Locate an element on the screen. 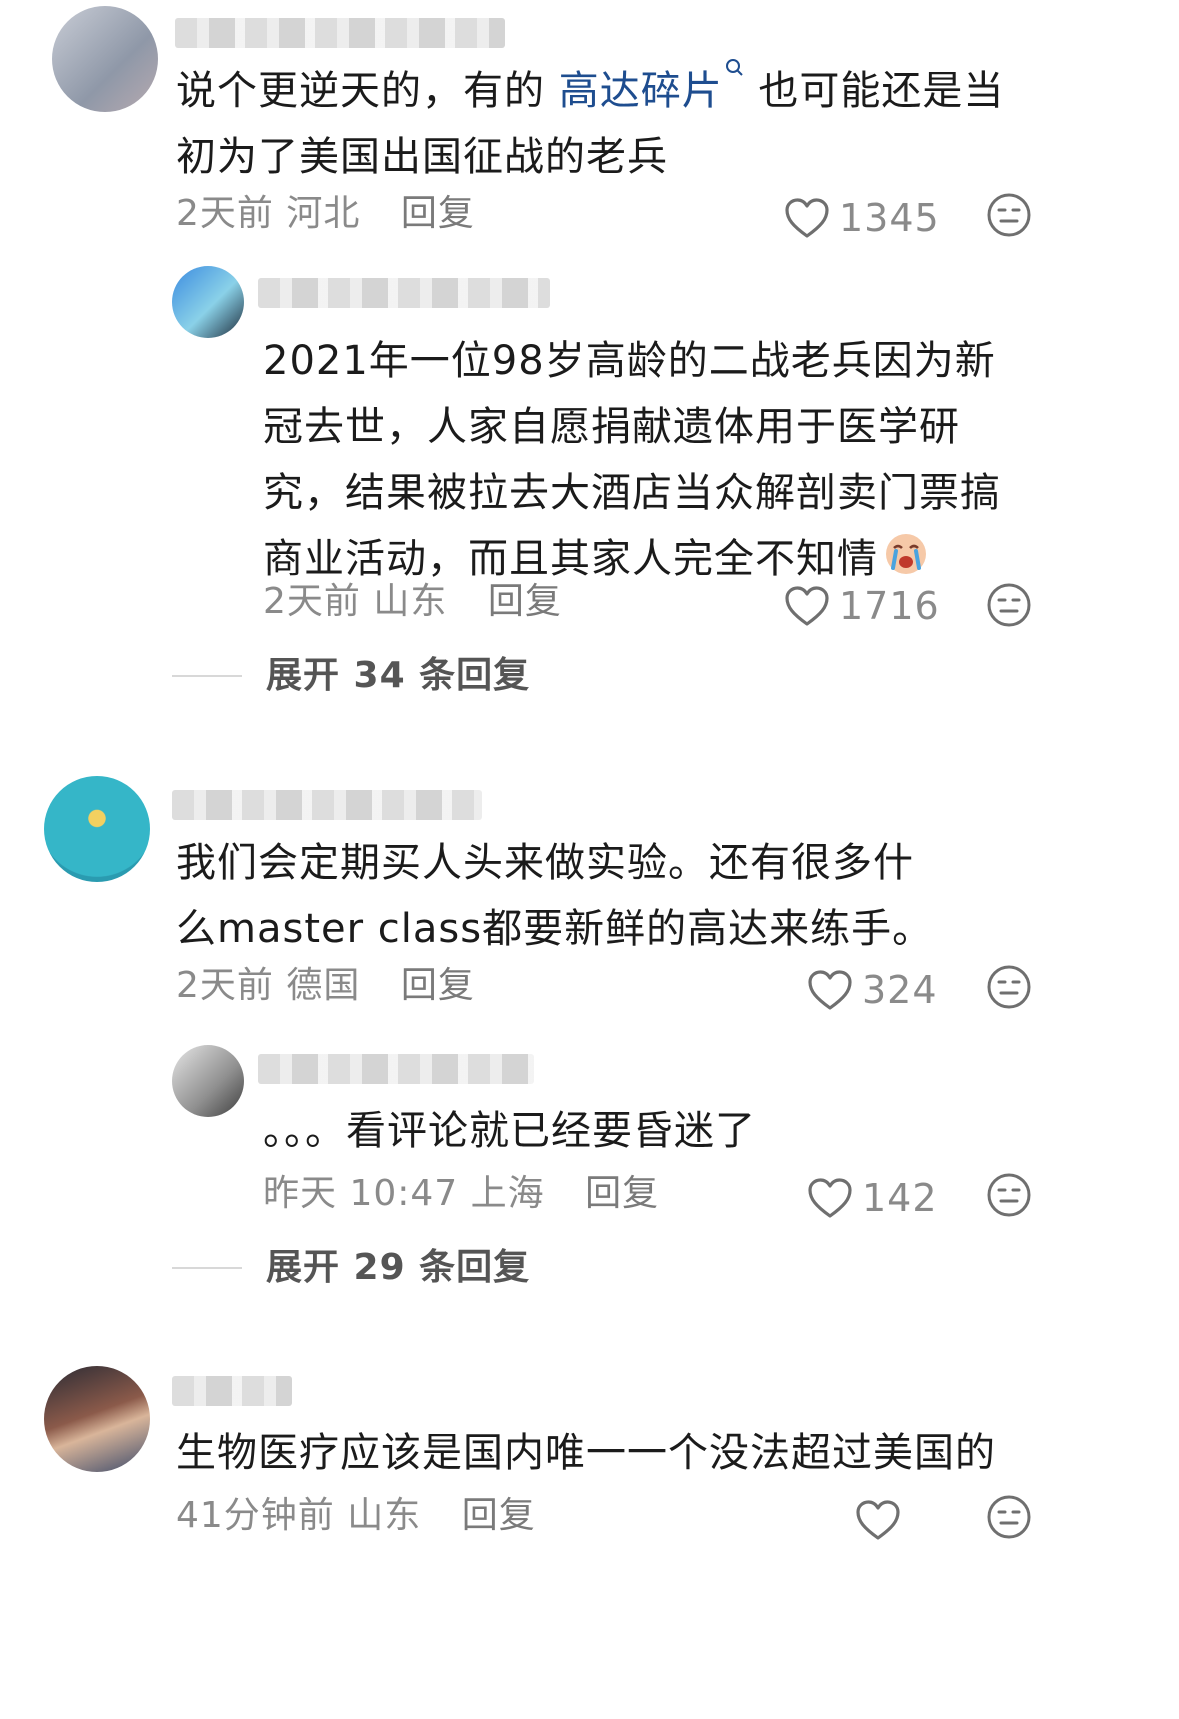  comment-meta: 2天前 德国 回复 is located at coordinates (325, 986).